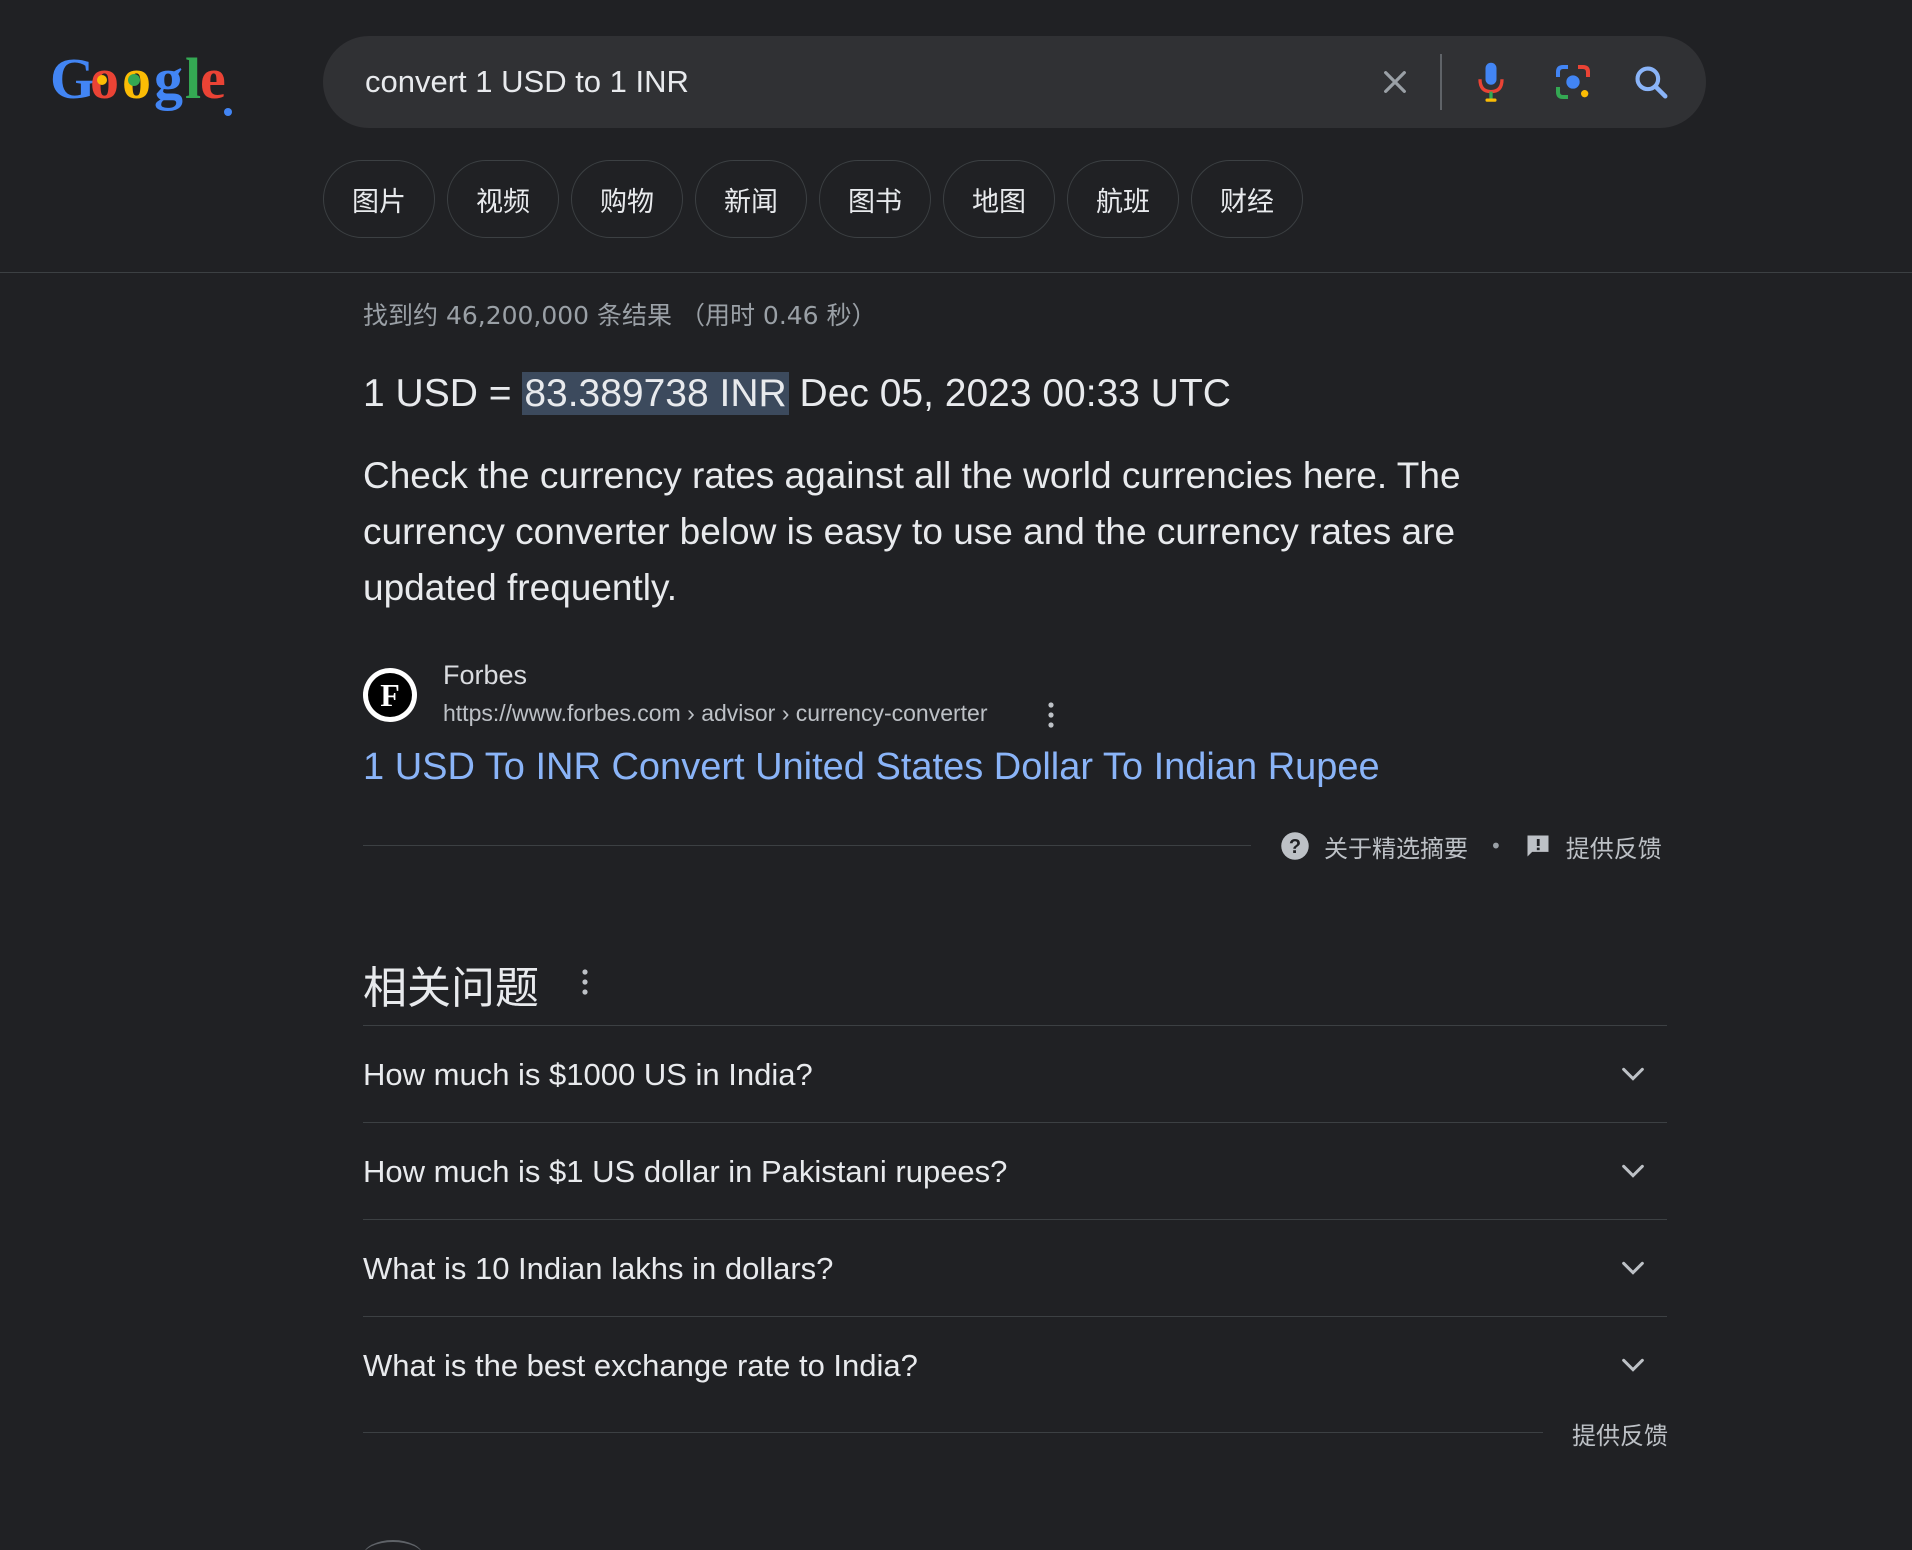 The width and height of the screenshot is (1912, 1550). Describe the element at coordinates (193, 78) in the screenshot. I see `svg-text: l` at that location.